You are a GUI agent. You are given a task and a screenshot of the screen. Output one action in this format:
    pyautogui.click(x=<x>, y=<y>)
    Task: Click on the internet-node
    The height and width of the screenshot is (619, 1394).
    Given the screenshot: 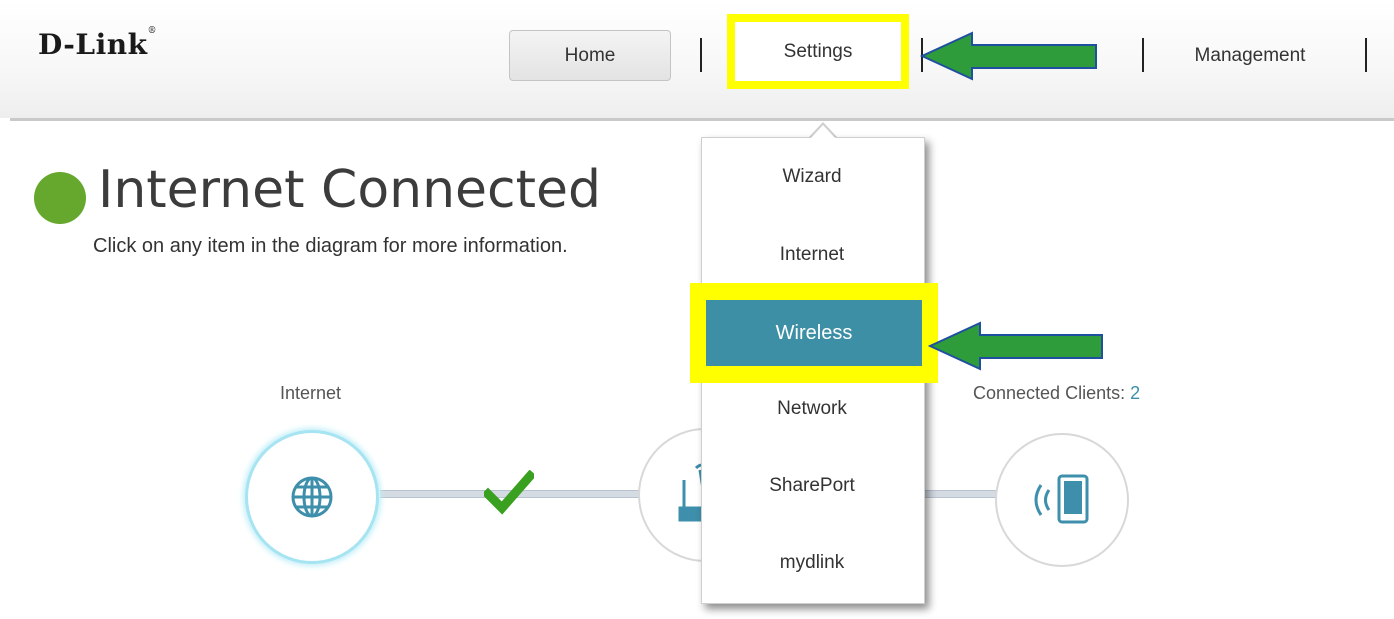 What is the action you would take?
    pyautogui.click(x=312, y=497)
    